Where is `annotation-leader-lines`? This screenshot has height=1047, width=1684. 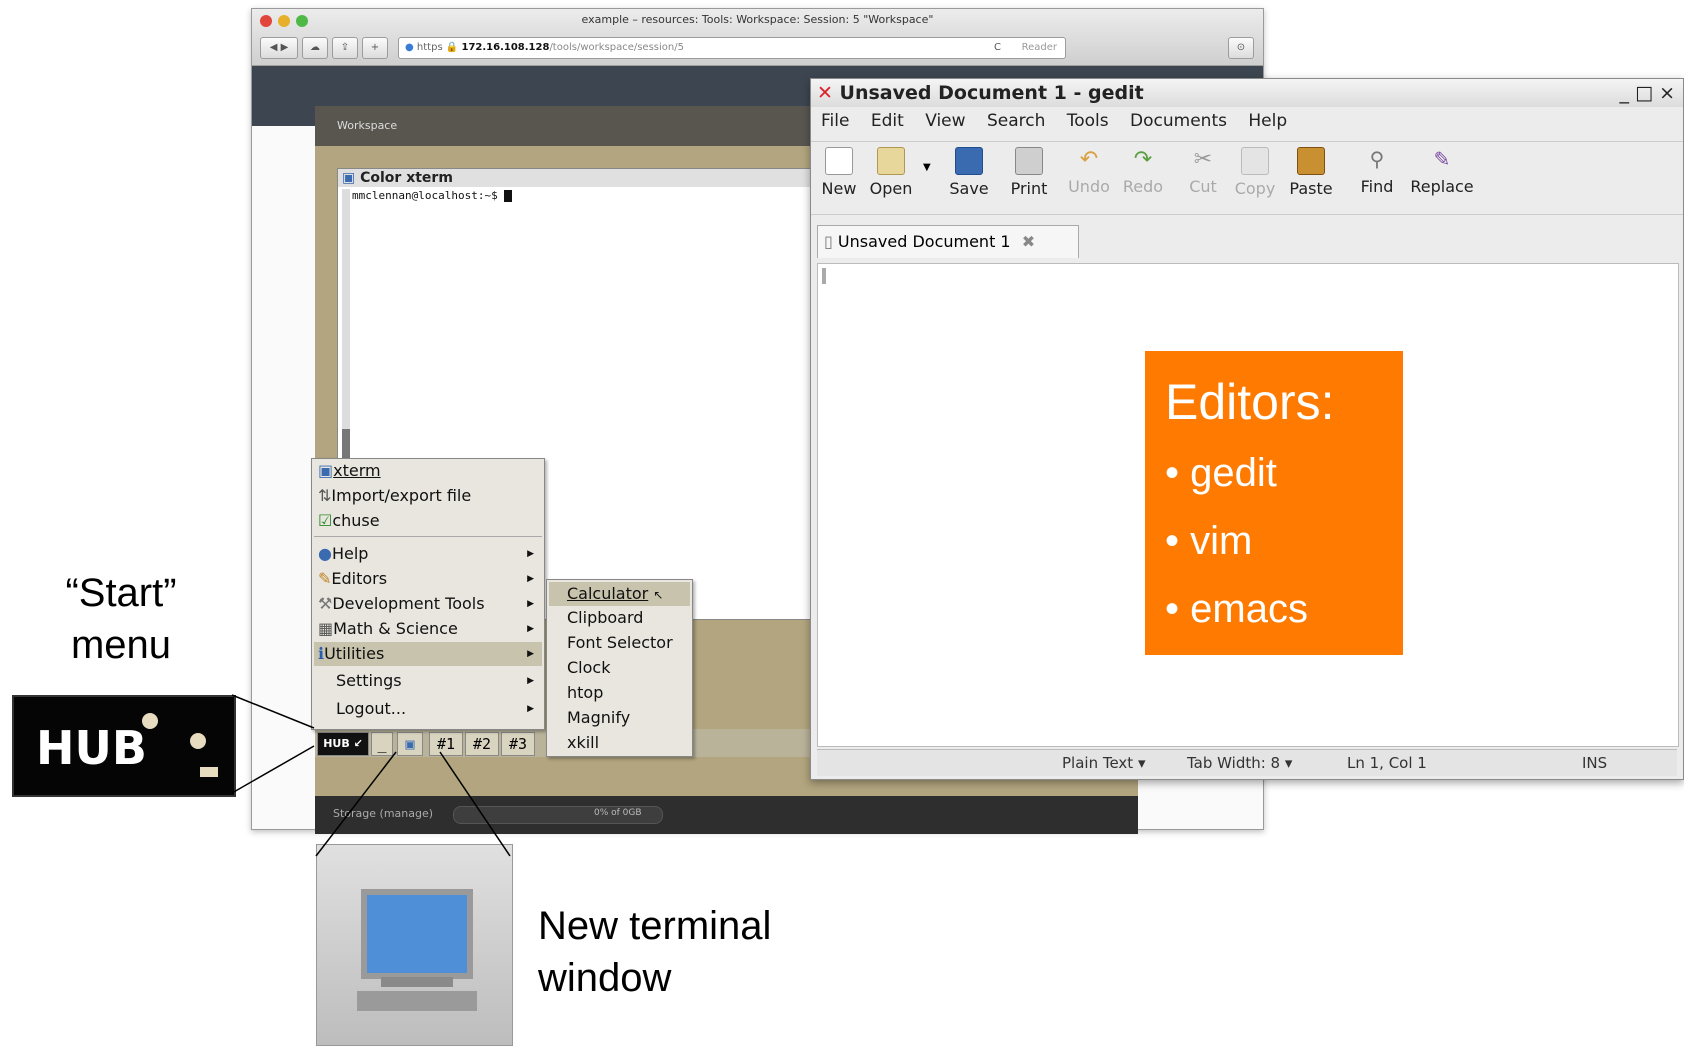 annotation-leader-lines is located at coordinates (371, 775).